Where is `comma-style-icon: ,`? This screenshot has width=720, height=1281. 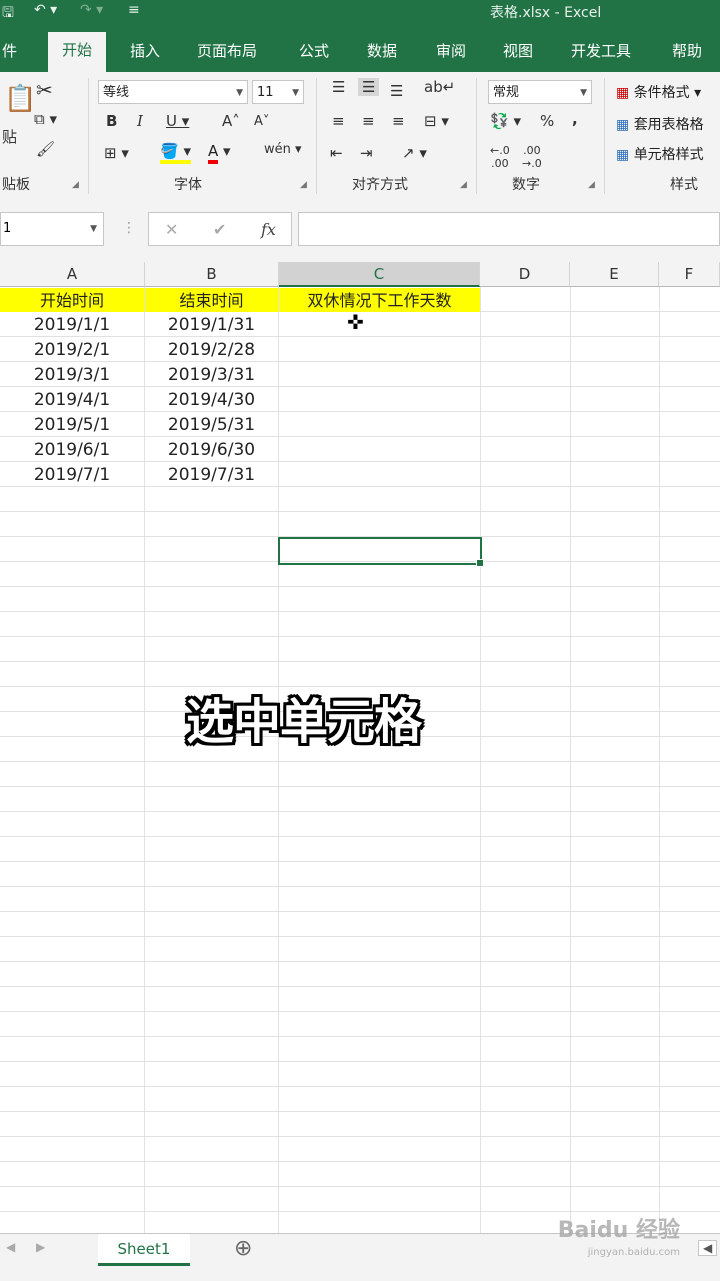
comma-style-icon: , is located at coordinates (575, 119).